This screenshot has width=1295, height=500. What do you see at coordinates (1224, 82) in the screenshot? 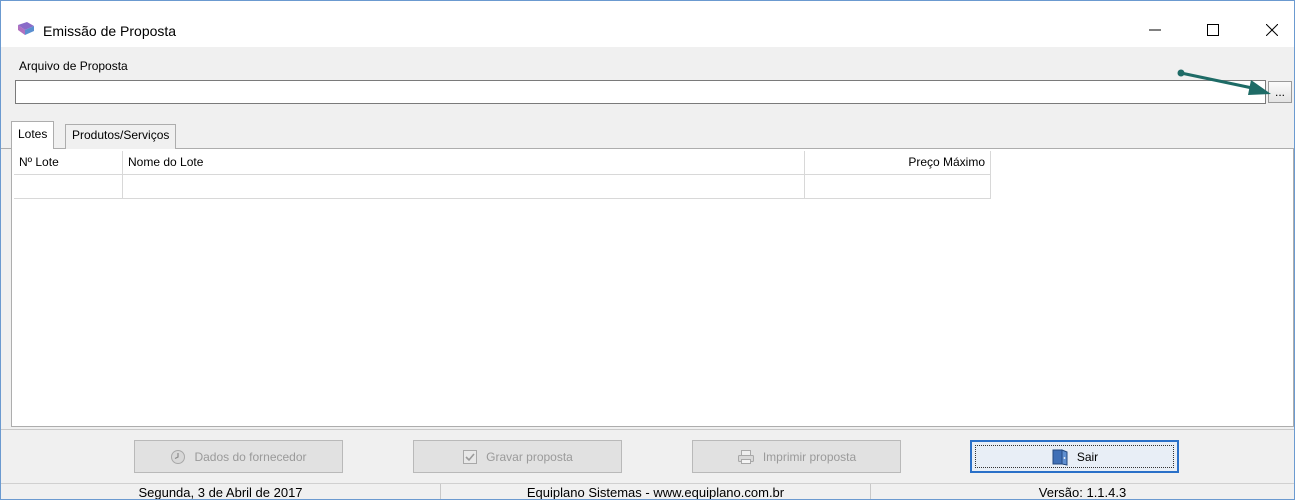
I see `annotation-arrow-icon` at bounding box center [1224, 82].